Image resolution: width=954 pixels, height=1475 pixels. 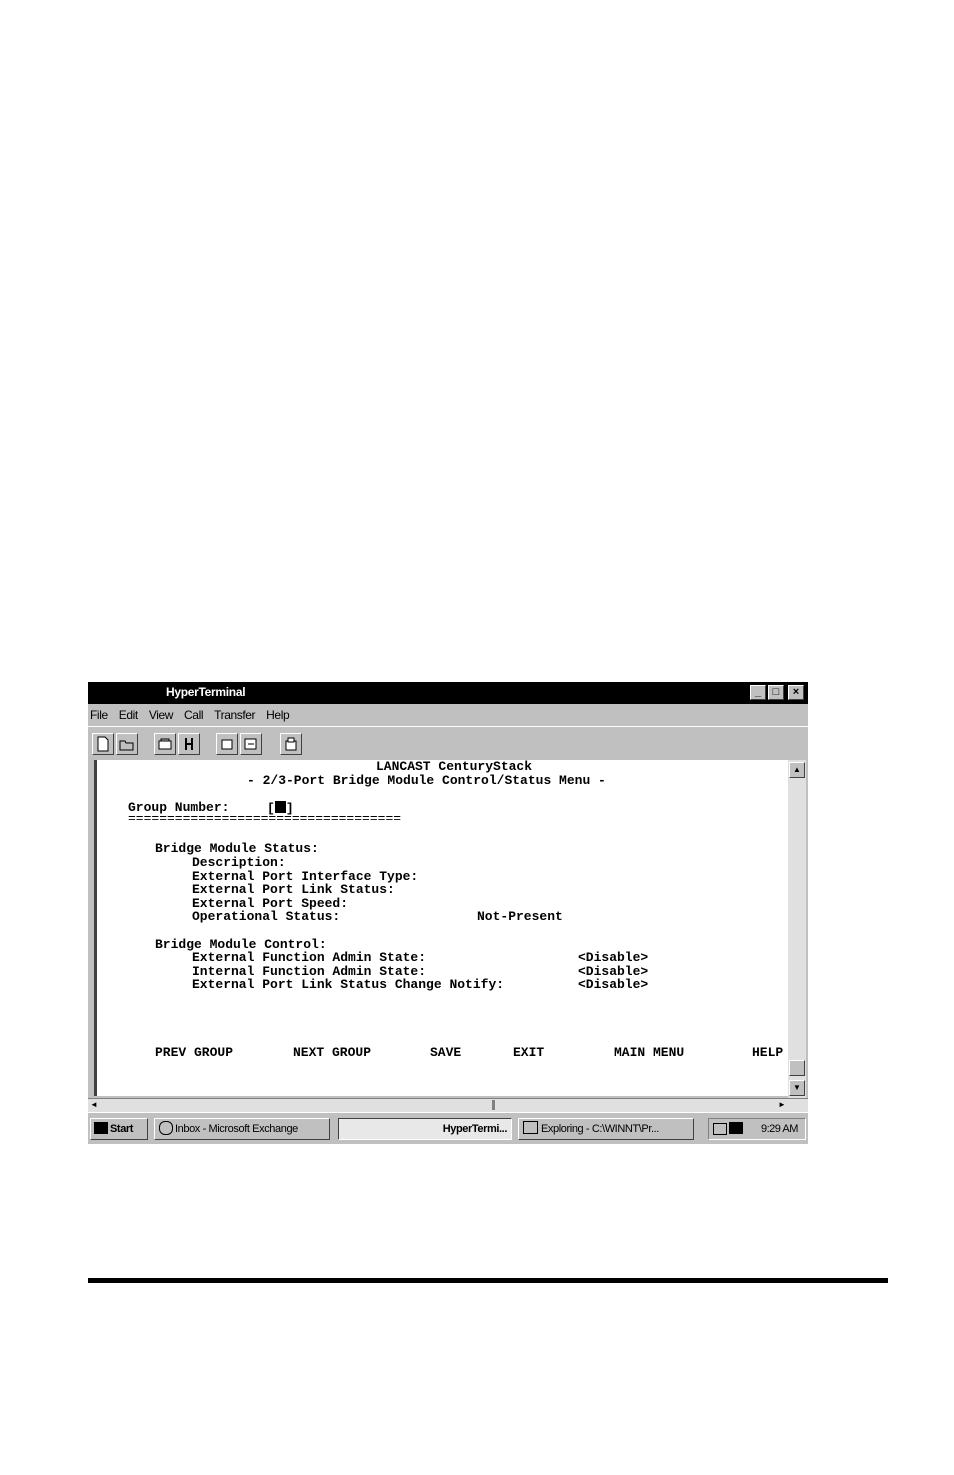 I want to click on send-icon, so click(x=227, y=744).